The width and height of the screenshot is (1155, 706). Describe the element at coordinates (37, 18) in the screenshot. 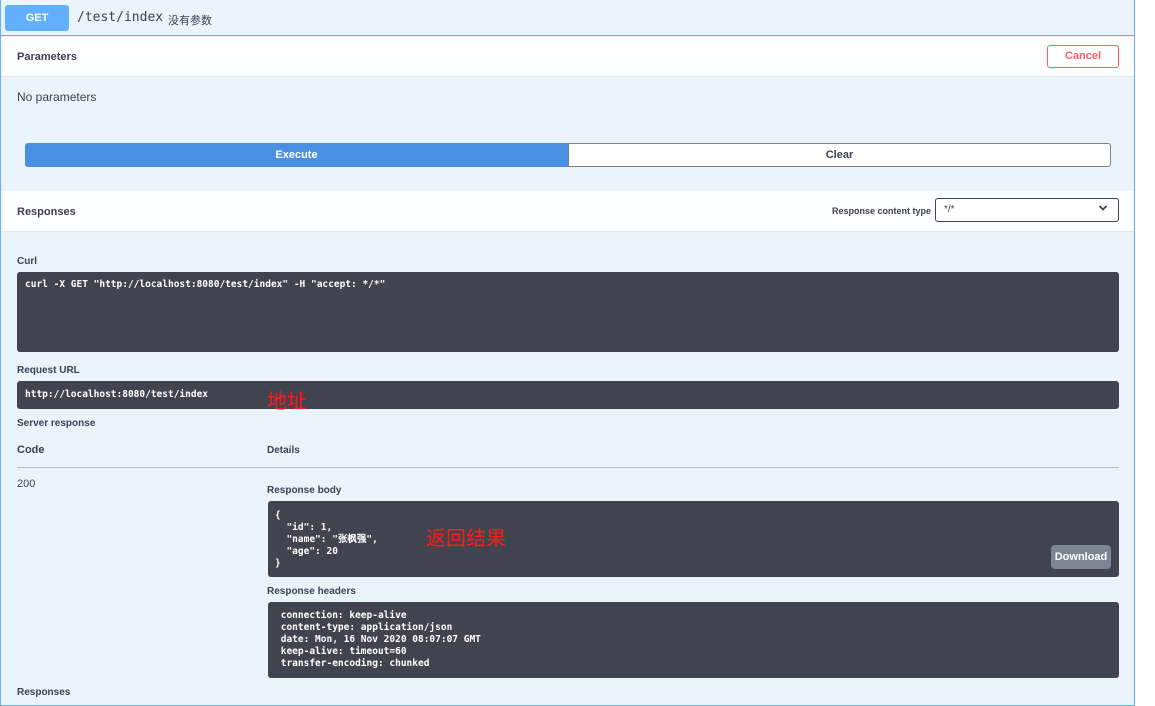

I see `method-badge: GET` at that location.